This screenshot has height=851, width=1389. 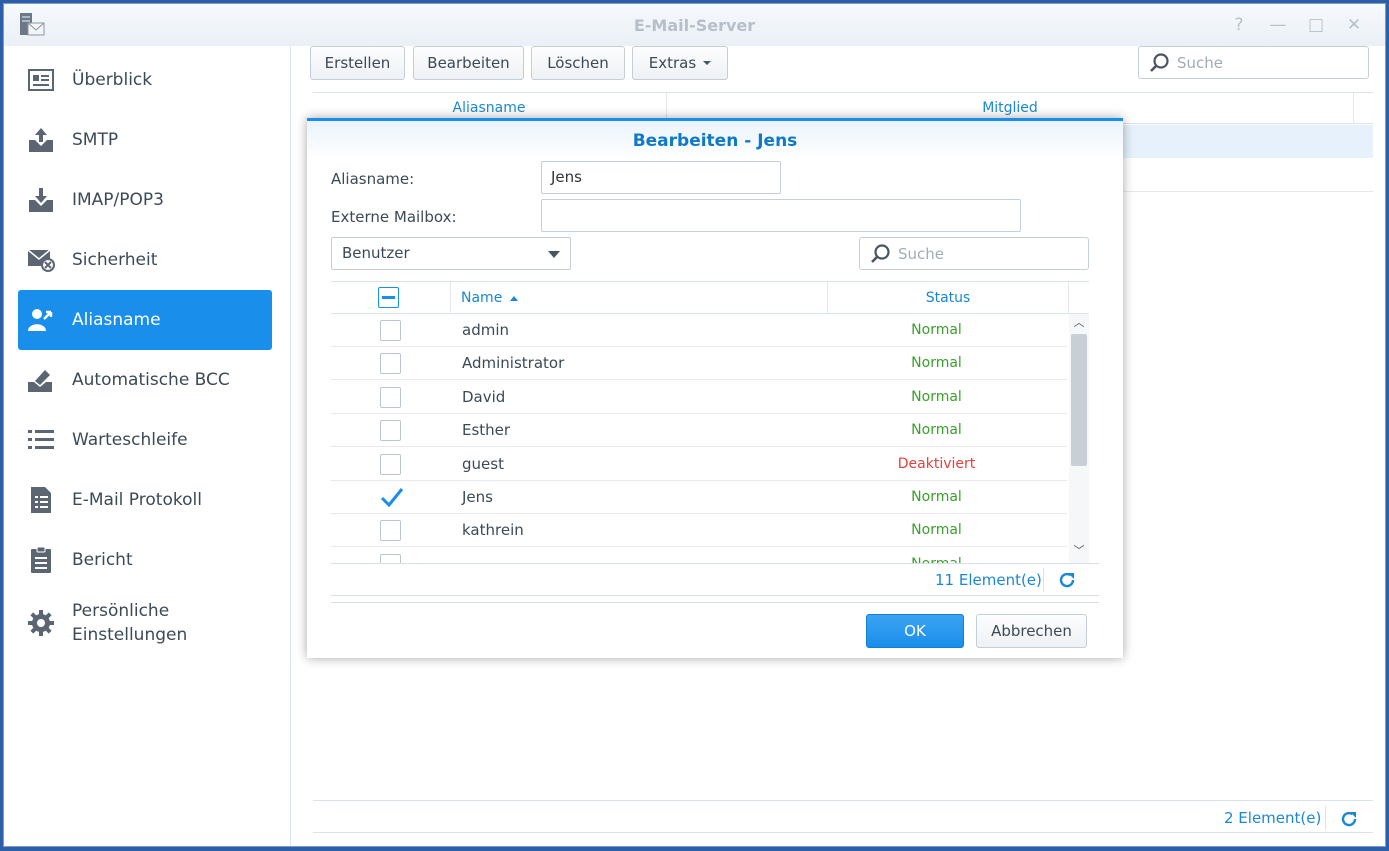 I want to click on sidebar-item-mail-log: E-Mail Protokoll, so click(x=145, y=500).